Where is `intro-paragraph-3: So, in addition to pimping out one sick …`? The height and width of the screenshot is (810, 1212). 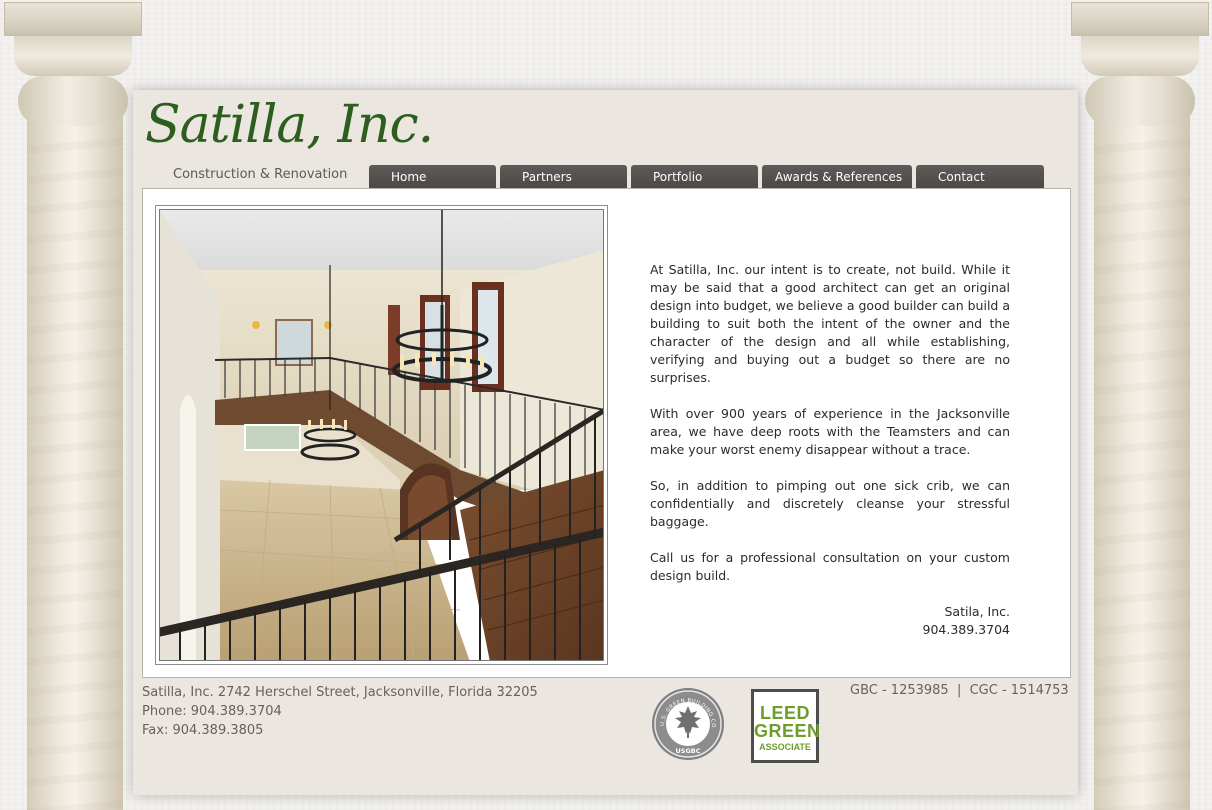 intro-paragraph-3: So, in addition to pimping out one sick … is located at coordinates (830, 503).